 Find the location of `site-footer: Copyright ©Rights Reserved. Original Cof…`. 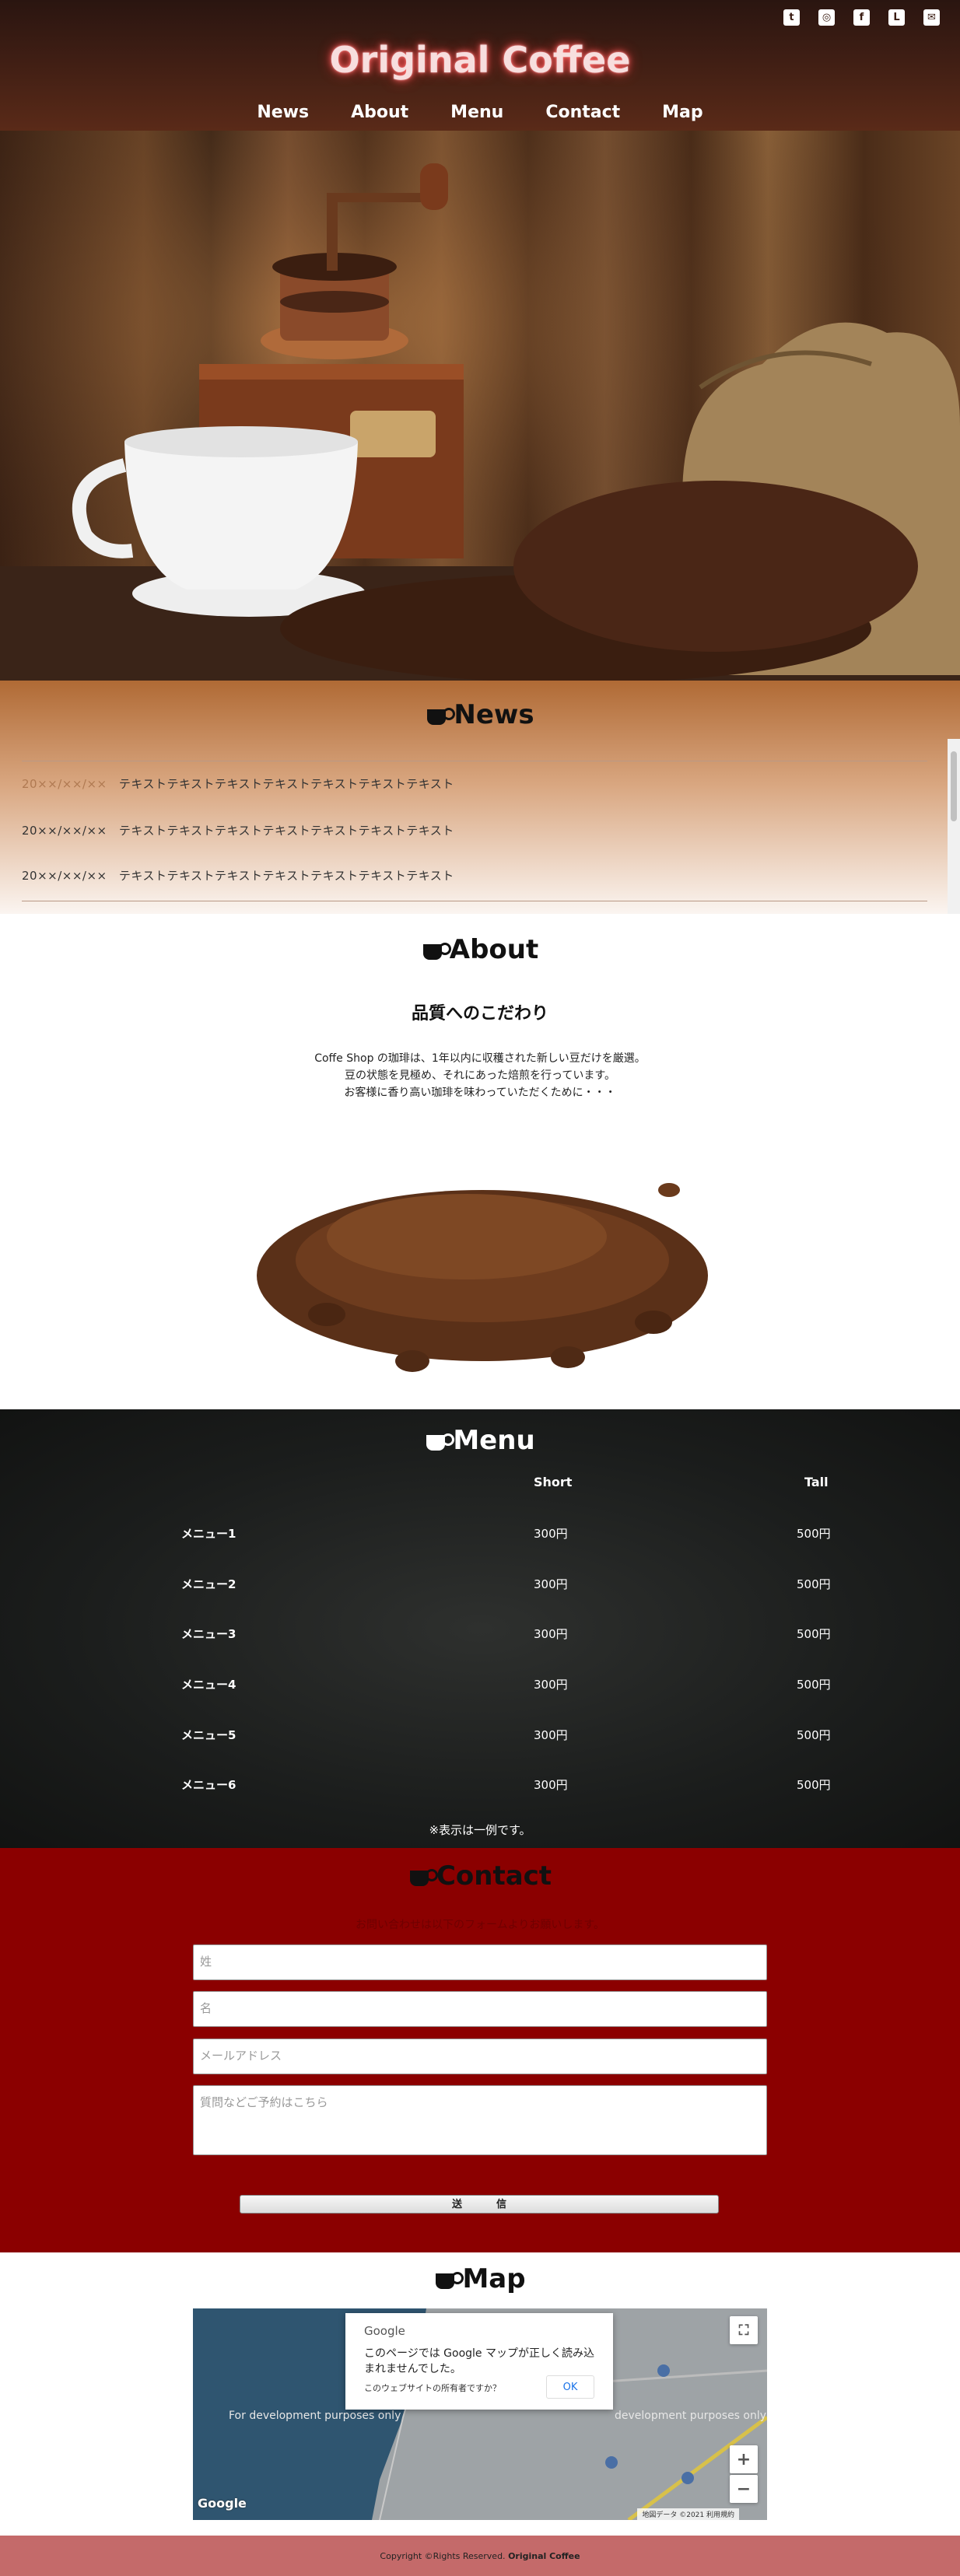

site-footer: Copyright ©Rights Reserved. Original Cof… is located at coordinates (480, 2556).